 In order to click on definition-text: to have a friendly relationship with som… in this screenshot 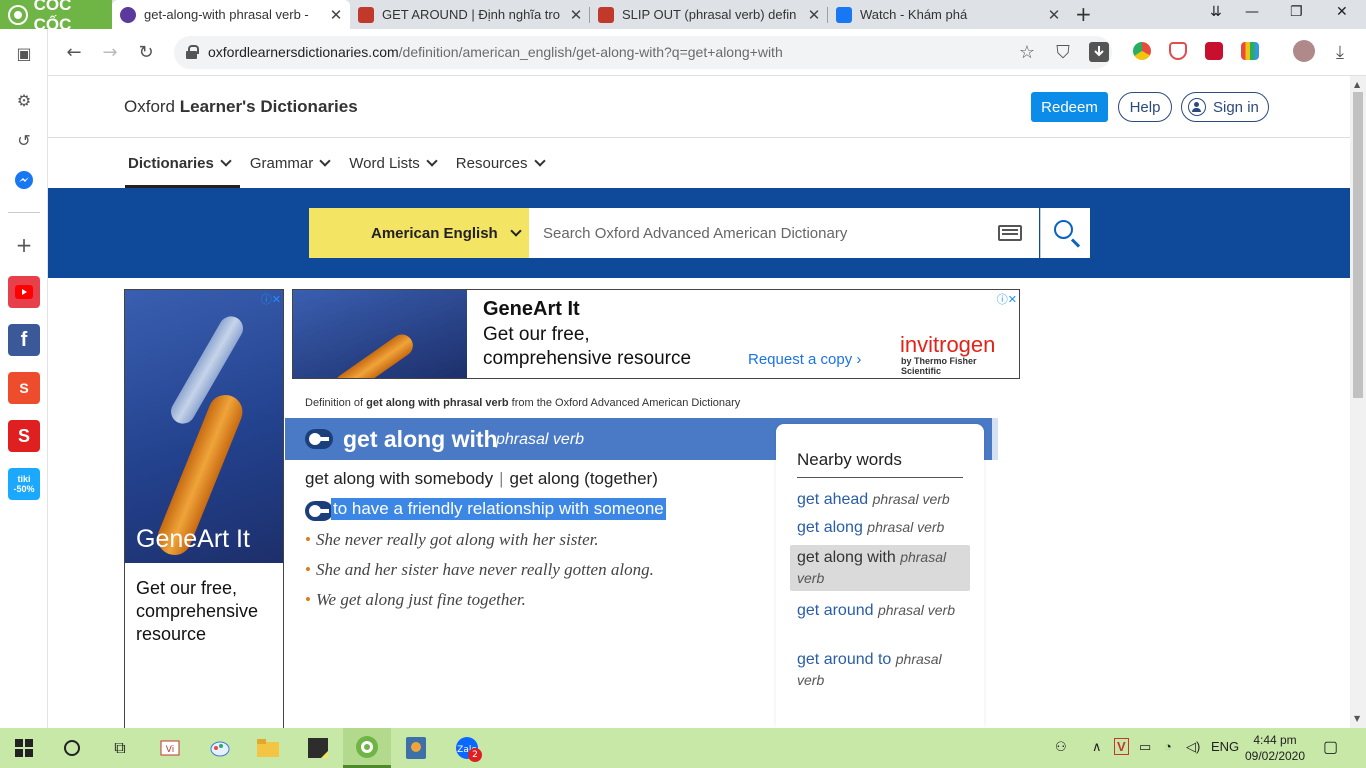, I will do `click(498, 509)`.